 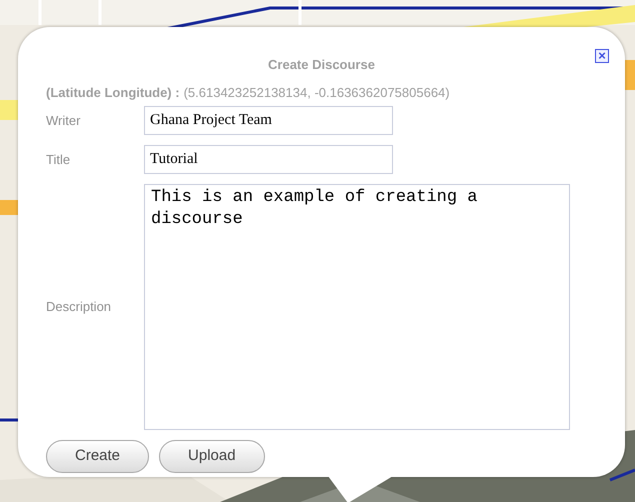 I want to click on close-button: ×, so click(x=602, y=56).